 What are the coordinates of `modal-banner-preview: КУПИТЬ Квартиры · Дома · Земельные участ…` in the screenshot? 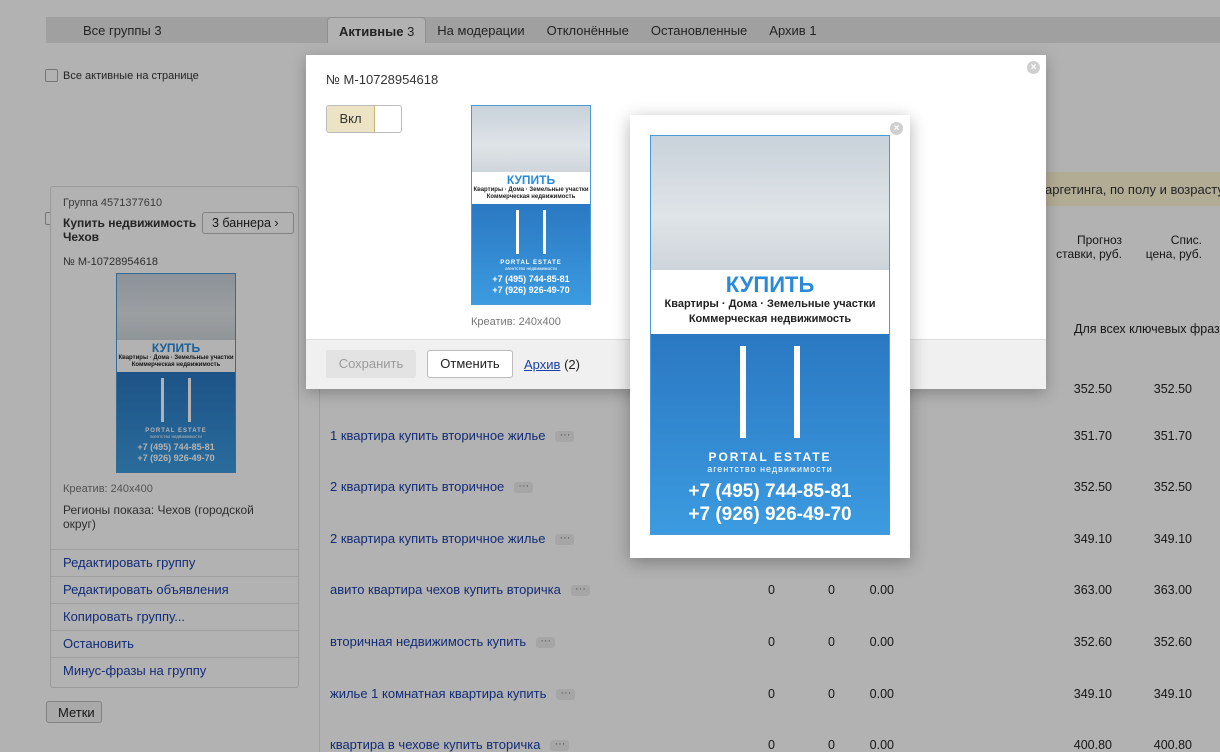 It's located at (531, 205).